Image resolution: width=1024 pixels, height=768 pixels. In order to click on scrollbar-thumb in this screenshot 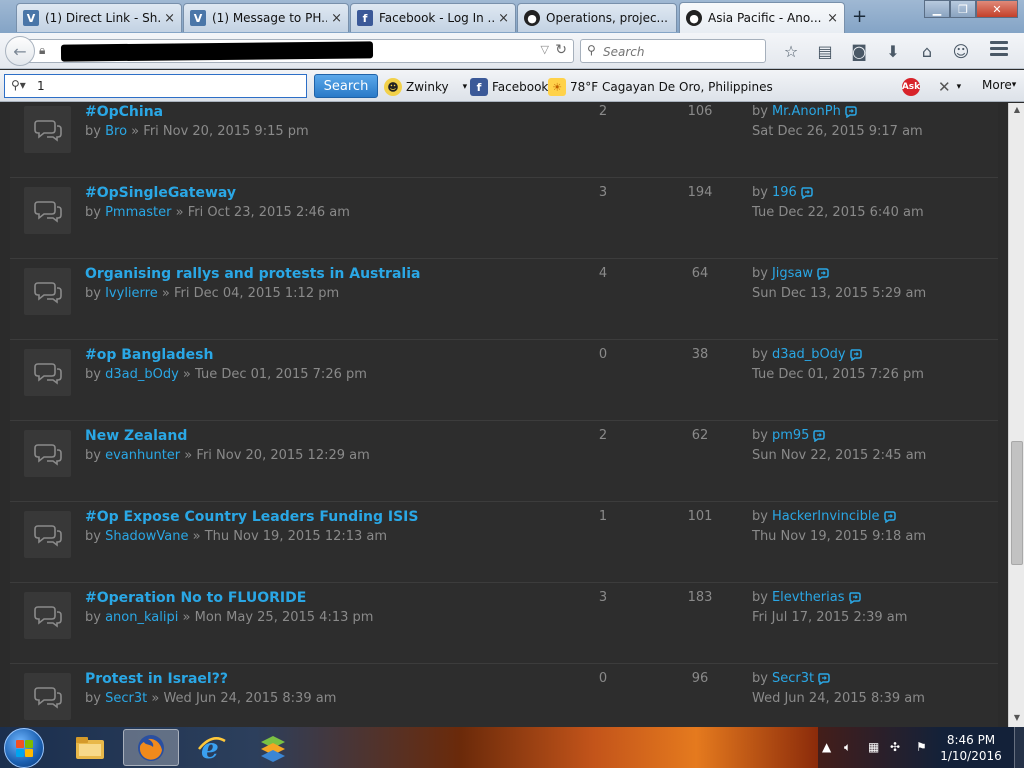, I will do `click(1017, 503)`.